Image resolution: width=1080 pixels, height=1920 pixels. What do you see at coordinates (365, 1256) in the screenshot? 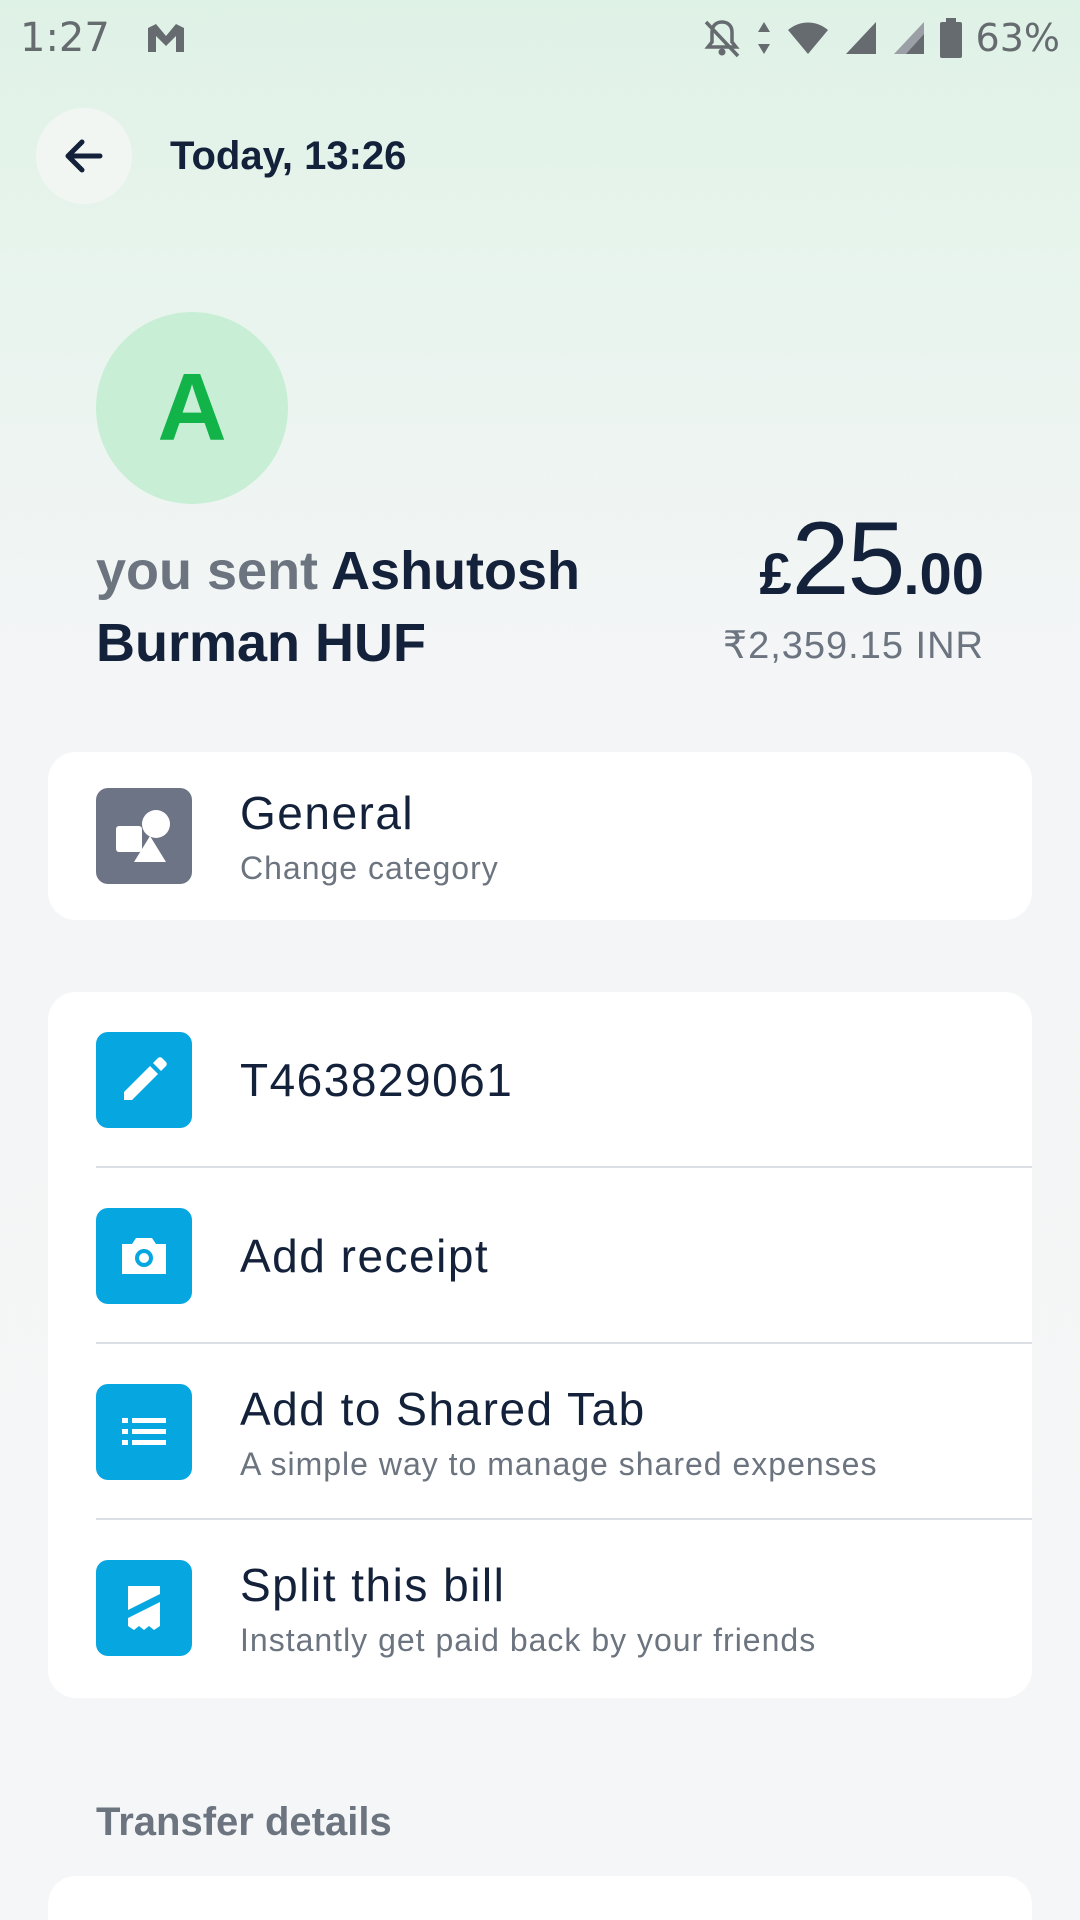
I see `add-receipt-label: Add receipt` at bounding box center [365, 1256].